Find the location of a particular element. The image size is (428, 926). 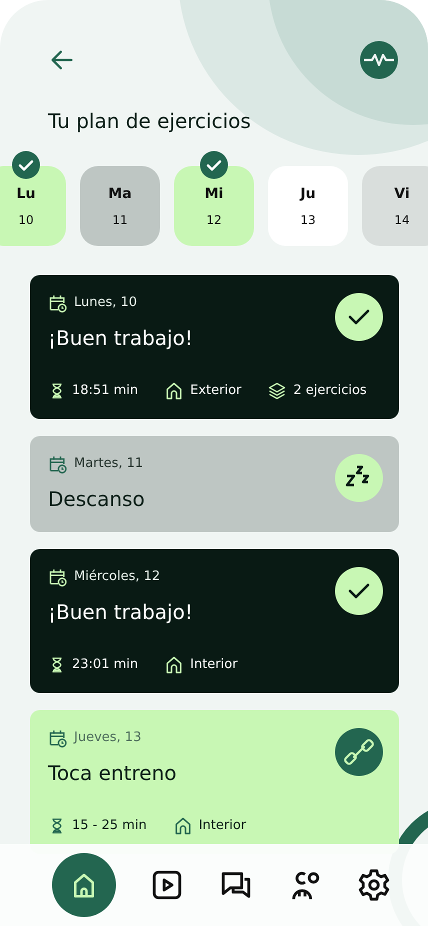

session-date: Miércoles, 12 is located at coordinates (117, 577).